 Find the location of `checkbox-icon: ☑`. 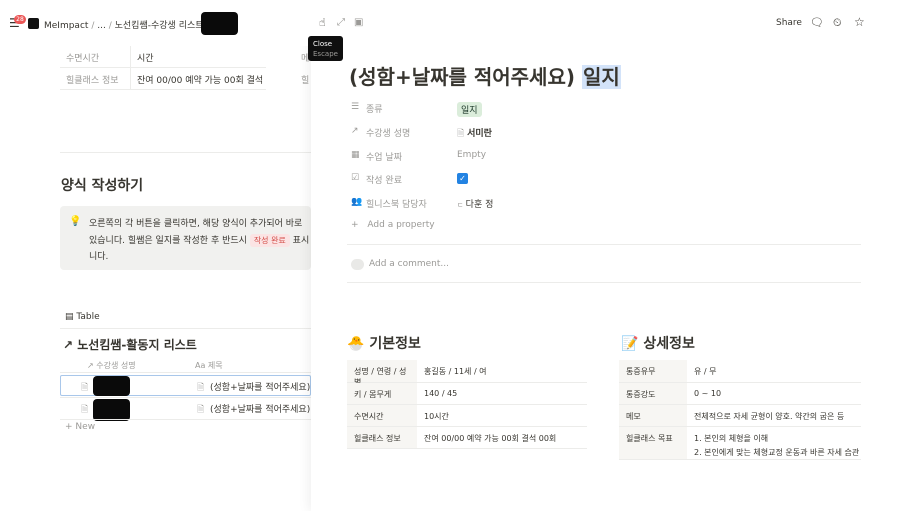

checkbox-icon: ☑ is located at coordinates (355, 178).